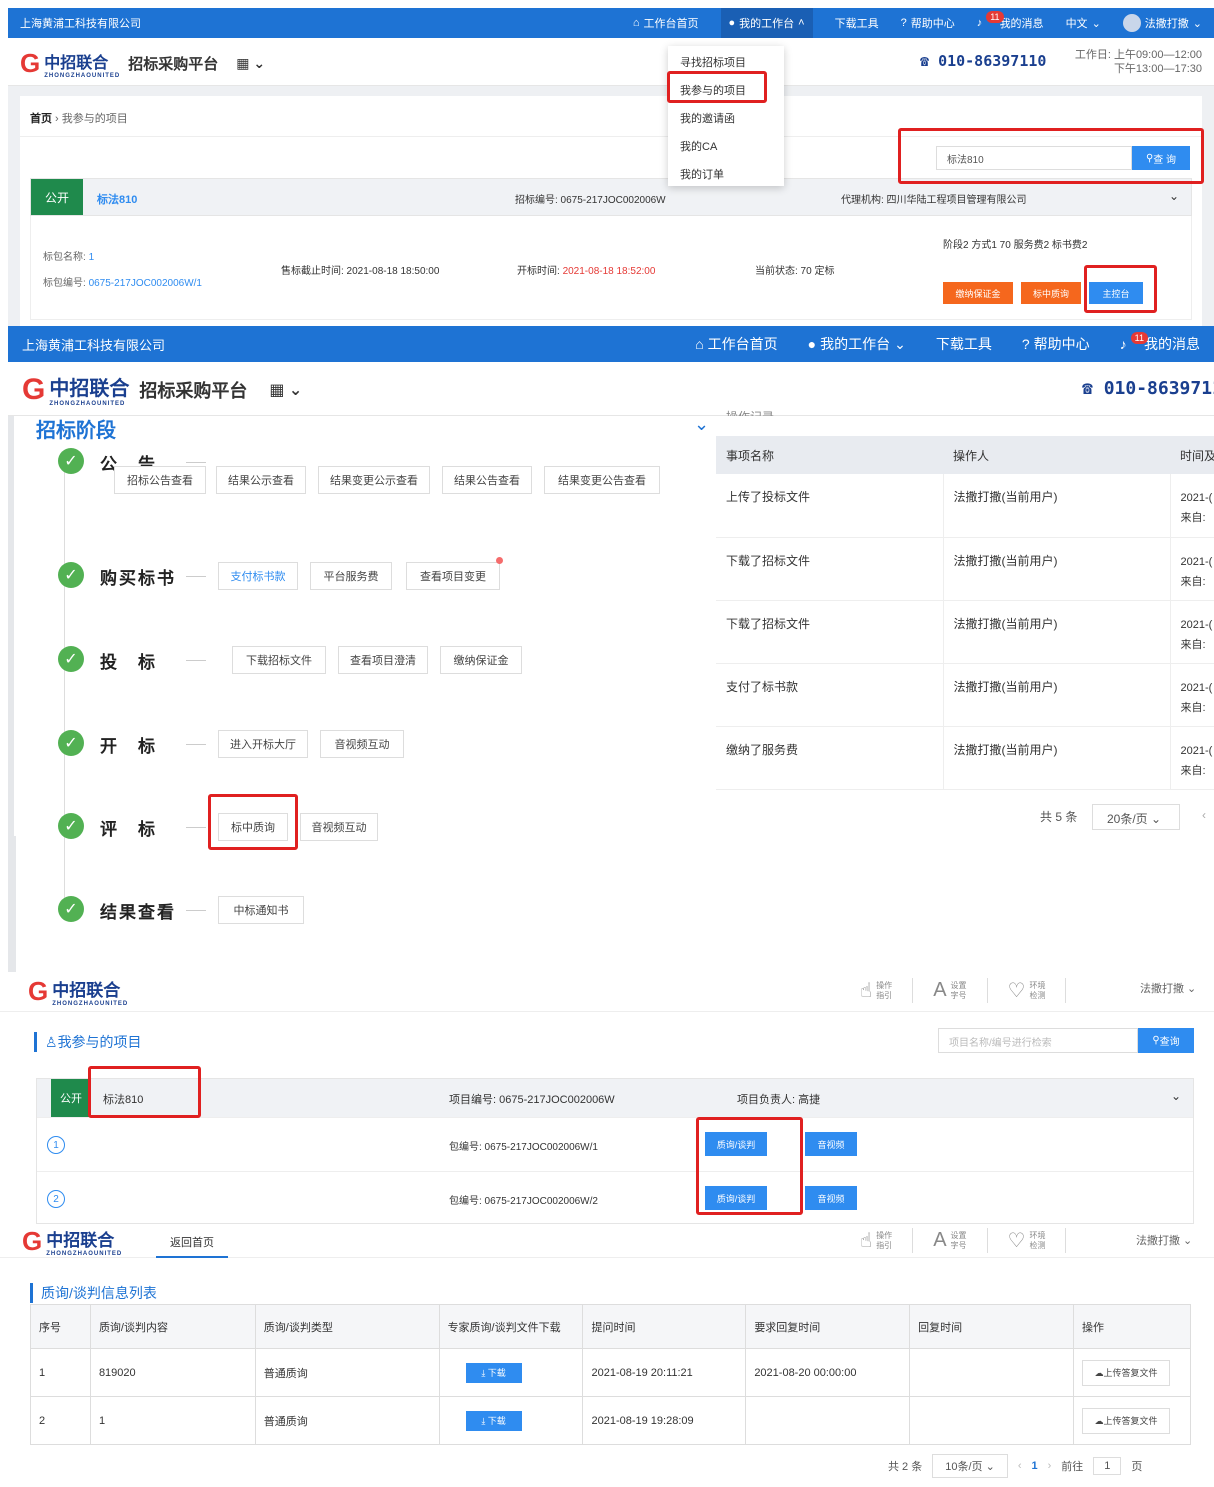 Image resolution: width=1214 pixels, height=1487 pixels. Describe the element at coordinates (1050, 1466) in the screenshot. I see `chevron-right-icon: ›` at that location.